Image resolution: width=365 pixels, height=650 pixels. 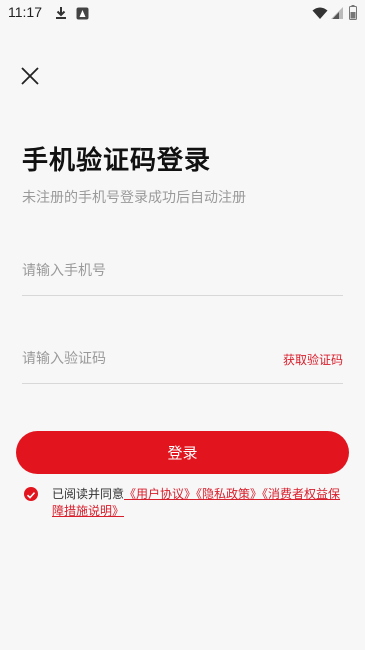 I want to click on agreement-text: 已阅读并同意《用户协议》《隐私政策》《消费者权益保障措施说明》, so click(x=202, y=503).